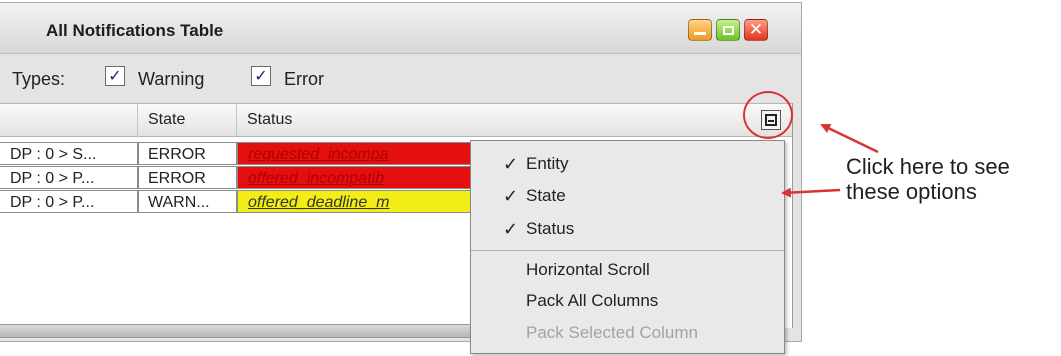  Describe the element at coordinates (627, 196) in the screenshot. I see `menu-item-state: ✓ State` at that location.